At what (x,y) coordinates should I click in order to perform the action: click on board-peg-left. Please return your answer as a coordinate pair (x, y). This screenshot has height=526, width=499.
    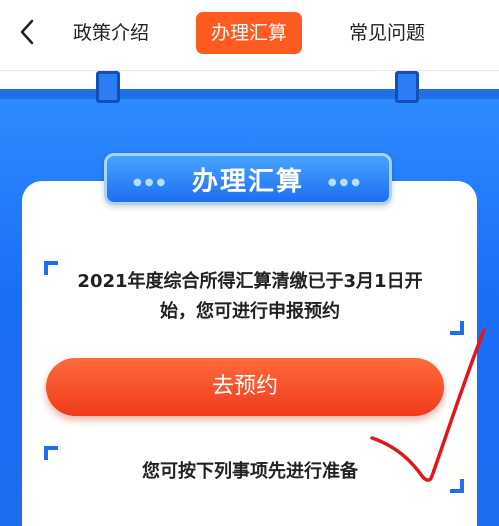
    Looking at the image, I should click on (108, 87).